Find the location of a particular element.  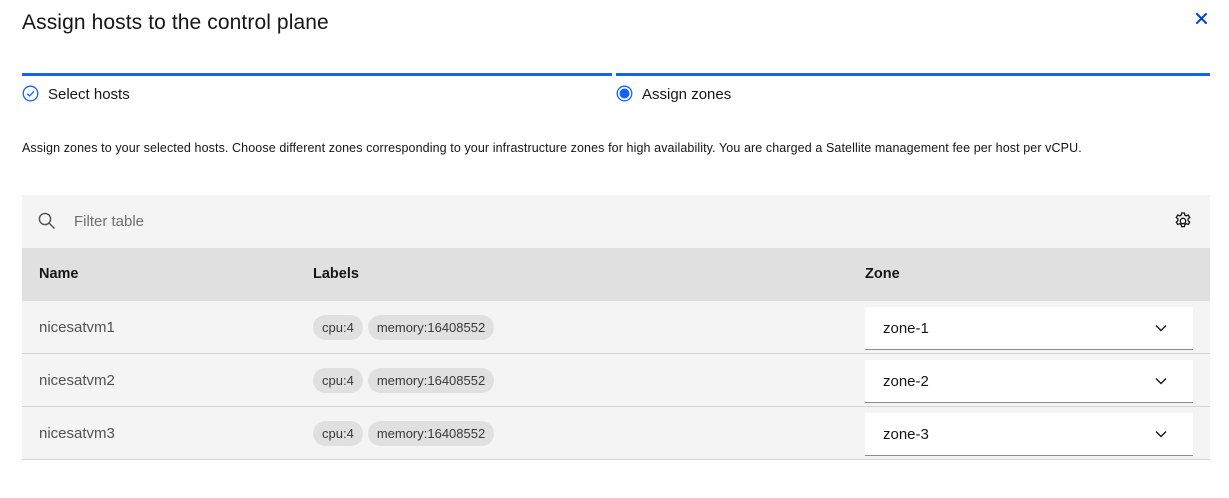

column-header-name: Name is located at coordinates (59, 274).